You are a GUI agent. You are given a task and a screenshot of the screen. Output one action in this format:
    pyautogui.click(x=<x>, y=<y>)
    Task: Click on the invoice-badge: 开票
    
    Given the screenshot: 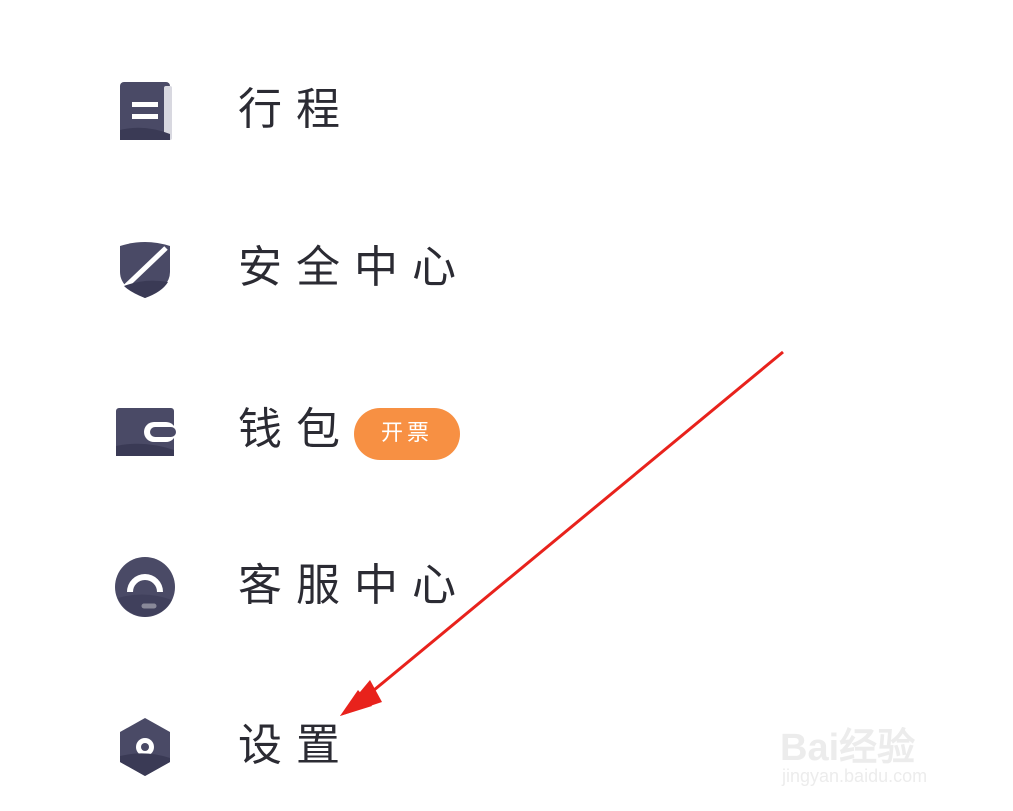 What is the action you would take?
    pyautogui.click(x=407, y=434)
    